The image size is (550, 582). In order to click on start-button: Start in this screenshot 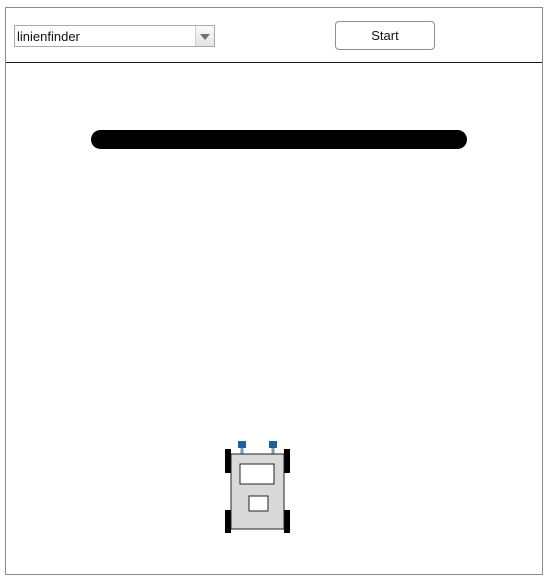, I will do `click(385, 35)`.